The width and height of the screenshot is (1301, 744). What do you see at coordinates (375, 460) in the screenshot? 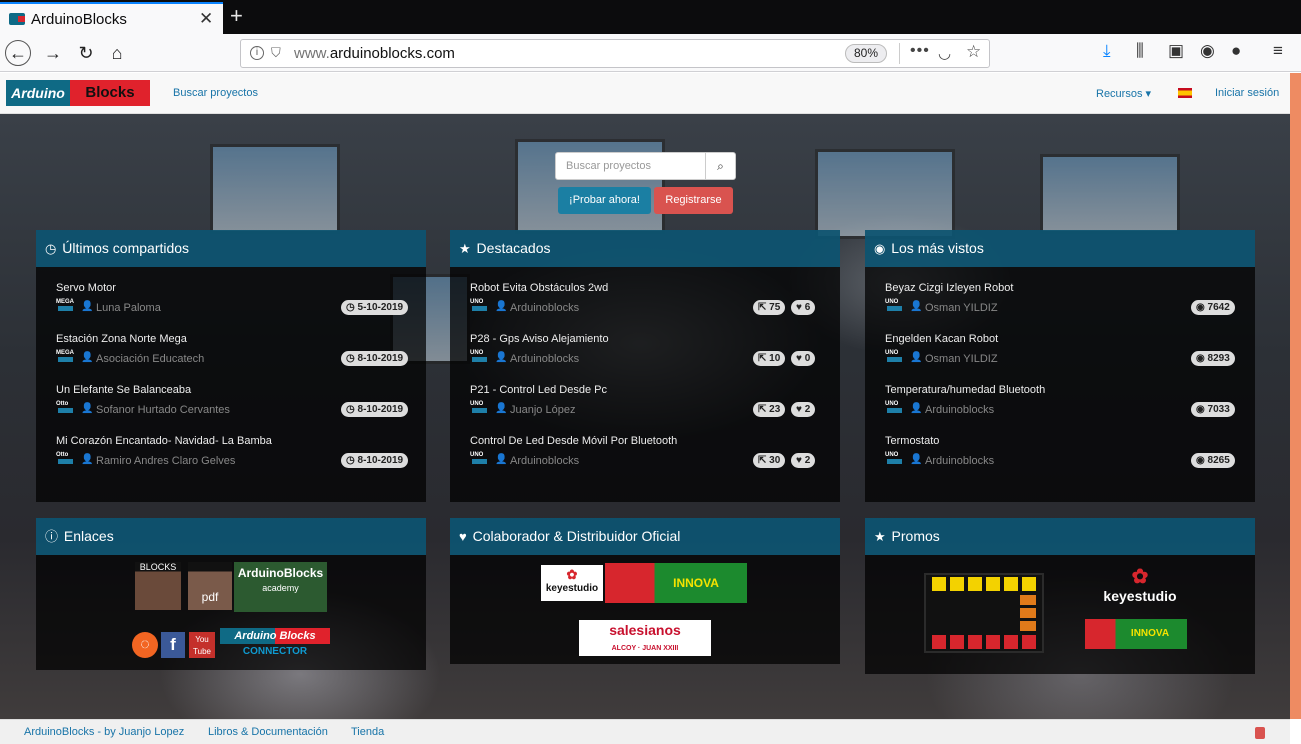
I see `date-badge: ◷ 8-10-2019` at bounding box center [375, 460].